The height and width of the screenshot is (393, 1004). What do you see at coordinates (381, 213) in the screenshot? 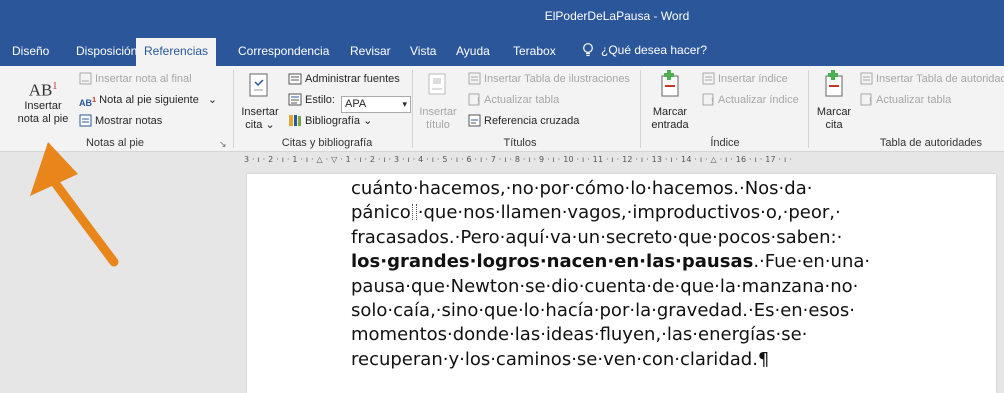
I see `doc-text: pánico` at bounding box center [381, 213].